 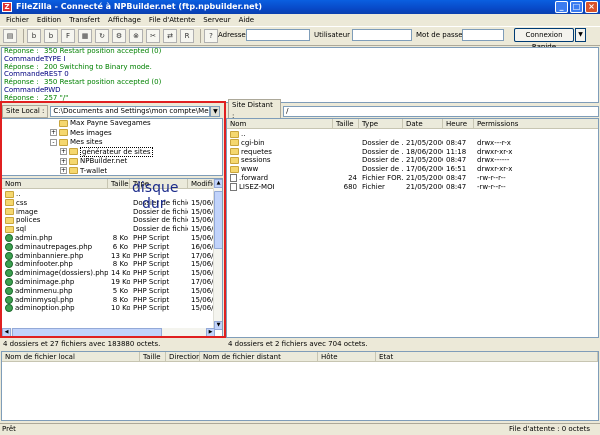 I want to click on password-input, so click(x=483, y=35).